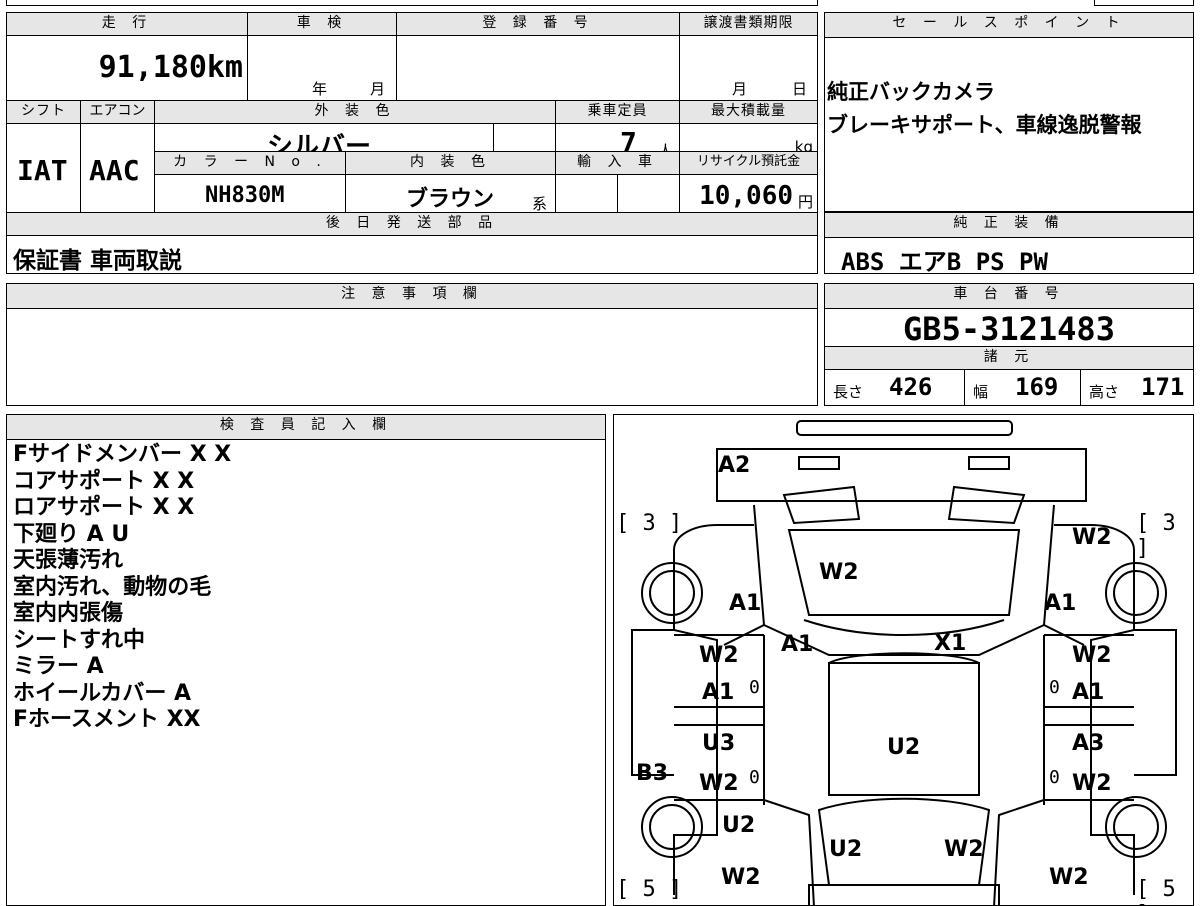 The image size is (1200, 906). I want to click on mark-u2-rear-left: U2, so click(739, 825).